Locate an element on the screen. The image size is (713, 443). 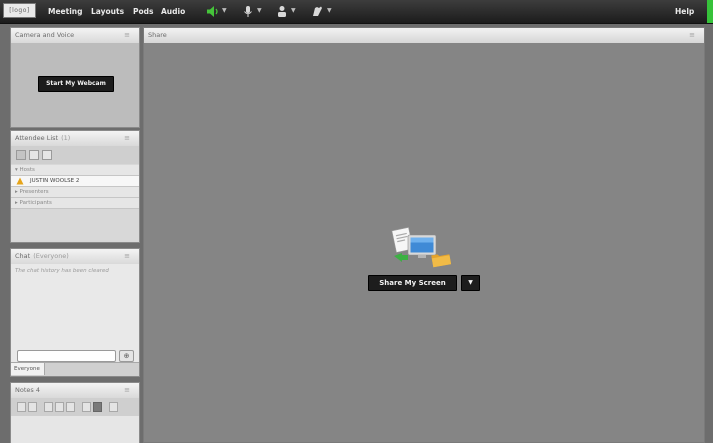
chat-status-message: The chat history has been cleared is located at coordinates (62, 271).